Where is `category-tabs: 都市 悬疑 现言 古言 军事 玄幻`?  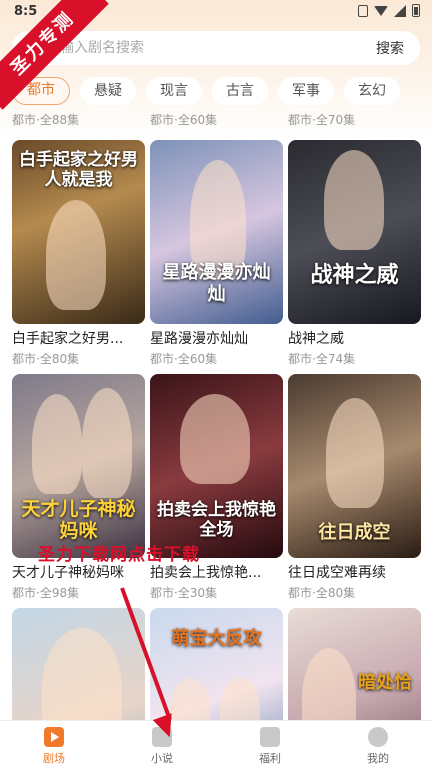
category-tabs: 都市 悬疑 现言 古言 军事 玄幻 is located at coordinates (222, 92).